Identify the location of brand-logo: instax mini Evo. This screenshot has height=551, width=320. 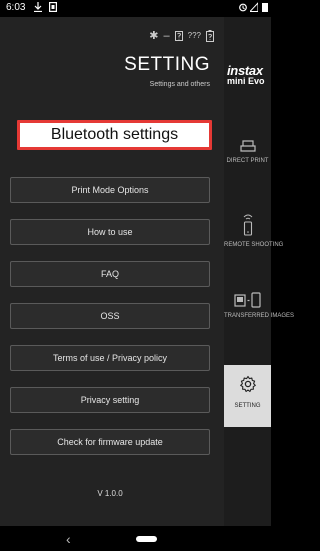
(257, 75).